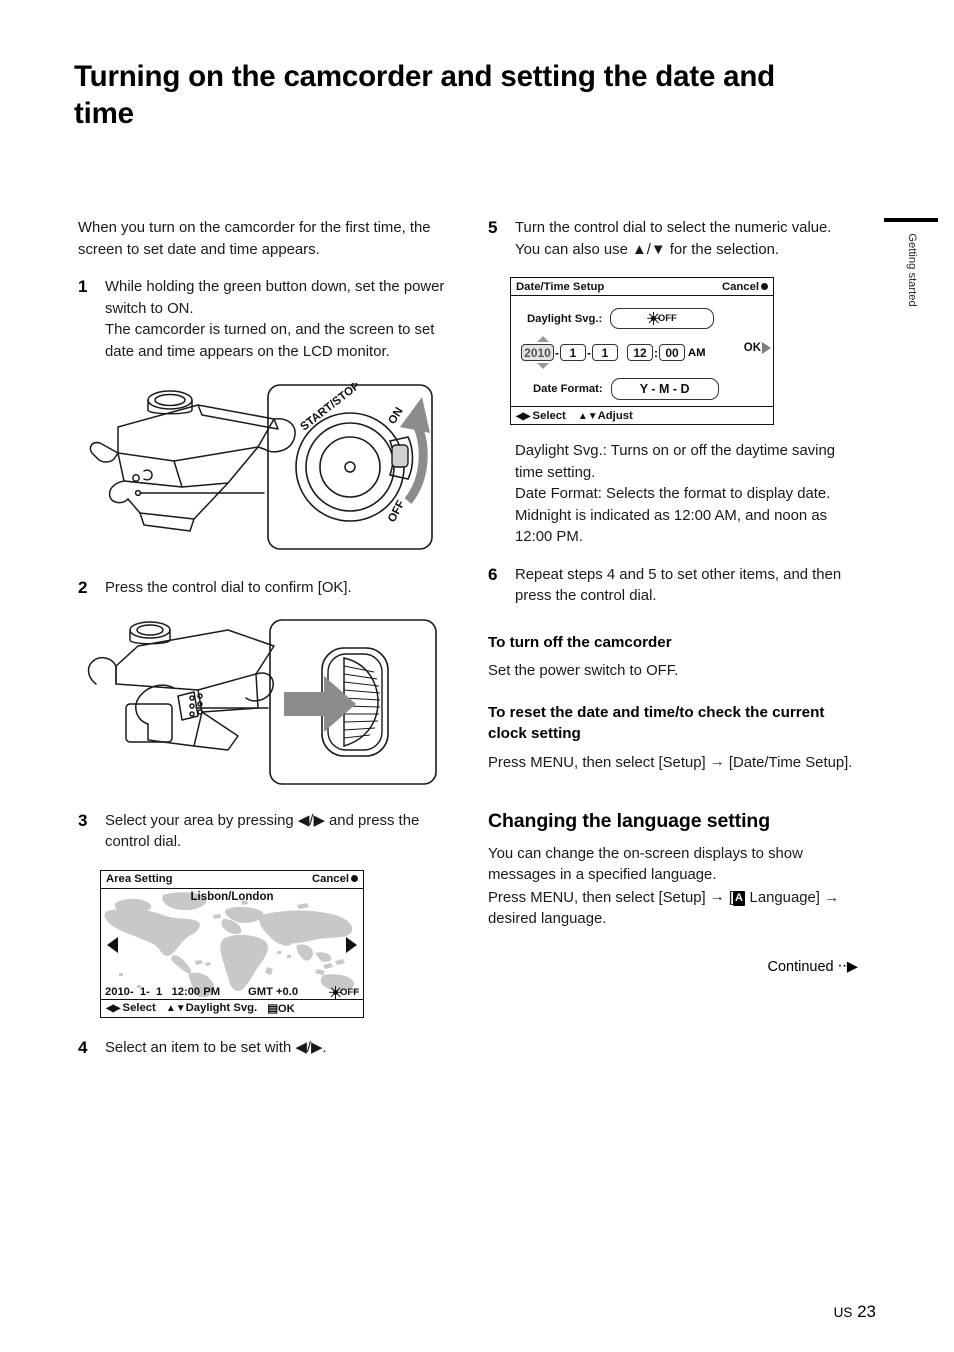 This screenshot has width=954, height=1352. What do you see at coordinates (228, 588) in the screenshot?
I see `step-2-text: Press the control dial to confirm [OK].` at bounding box center [228, 588].